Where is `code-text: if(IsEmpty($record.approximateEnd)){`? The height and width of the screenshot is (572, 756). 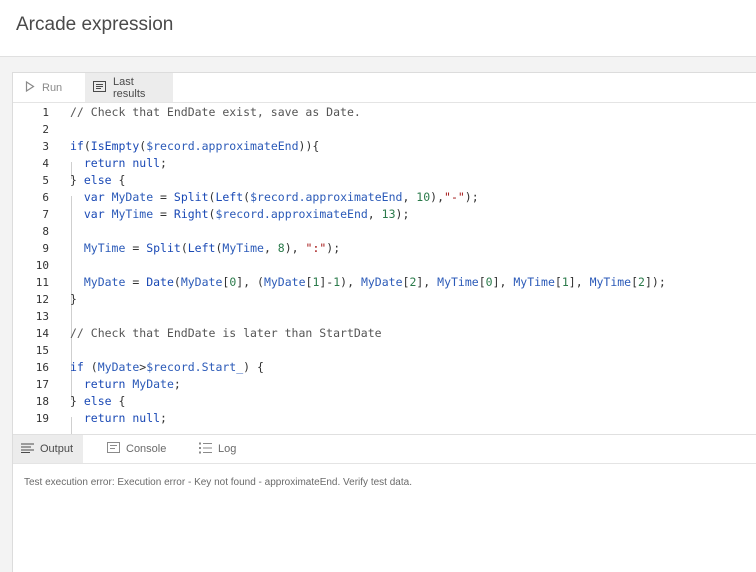
code-text: if(IsEmpty($record.approximateEnd)){ is located at coordinates (195, 146).